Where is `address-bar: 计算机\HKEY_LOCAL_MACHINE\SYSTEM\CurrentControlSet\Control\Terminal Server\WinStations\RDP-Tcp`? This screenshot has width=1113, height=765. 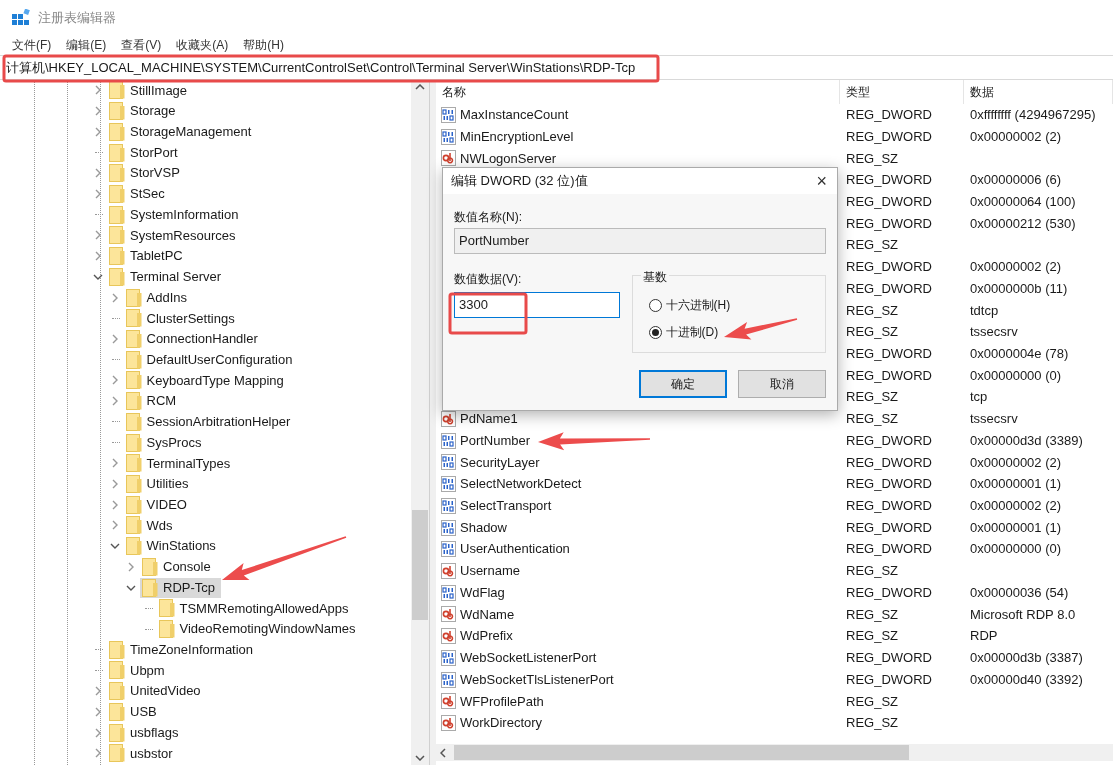
address-bar: 计算机\HKEY_LOCAL_MACHINE\SYSTEM\CurrentControlSet\Control\Terminal Server\WinStations\RDP-Tcp is located at coordinates (556, 67).